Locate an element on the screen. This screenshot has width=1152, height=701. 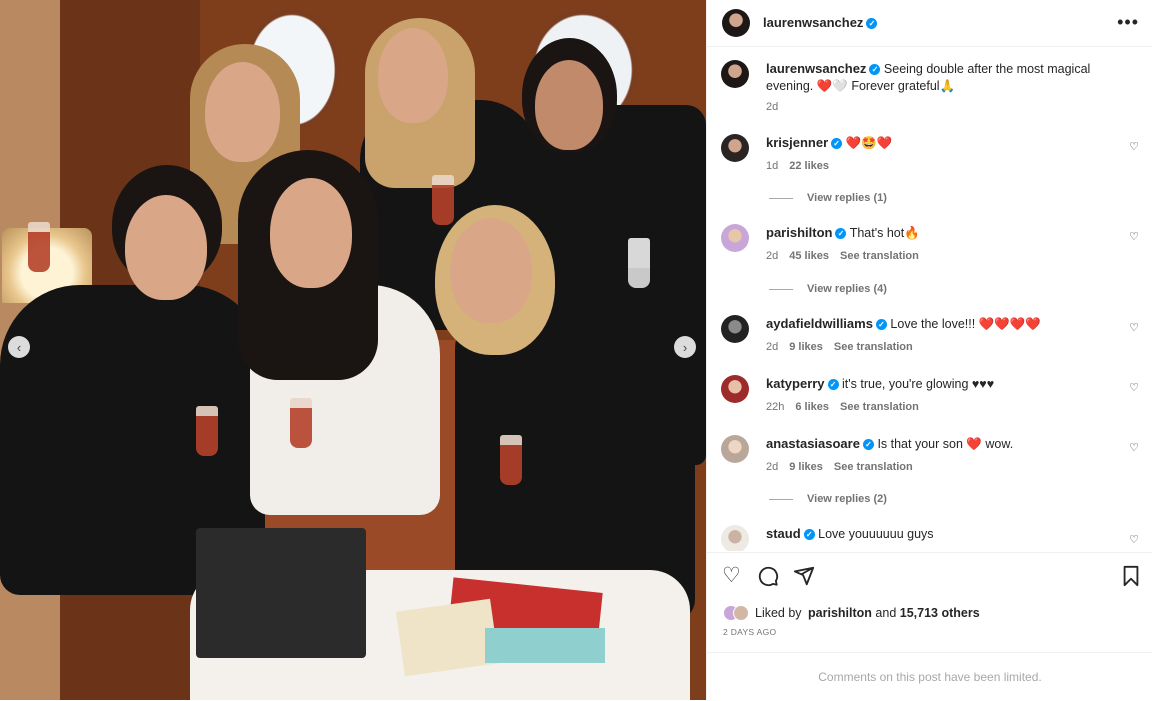
face-front-left is located at coordinates (166, 247).